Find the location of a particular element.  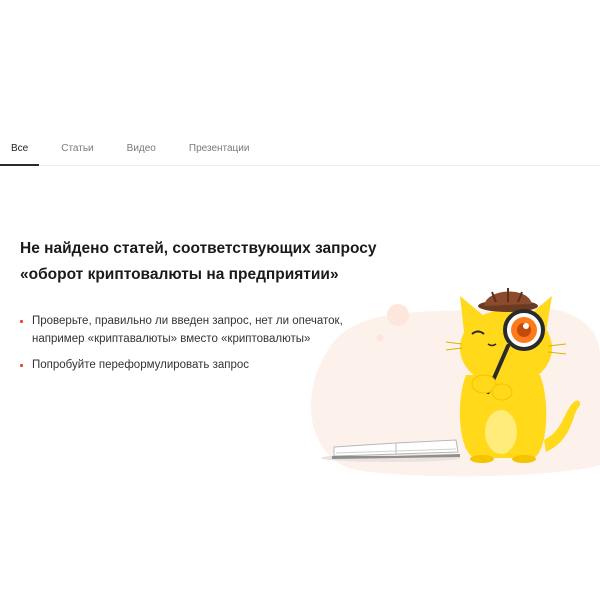

tab-presentations: Презентации is located at coordinates (219, 148).